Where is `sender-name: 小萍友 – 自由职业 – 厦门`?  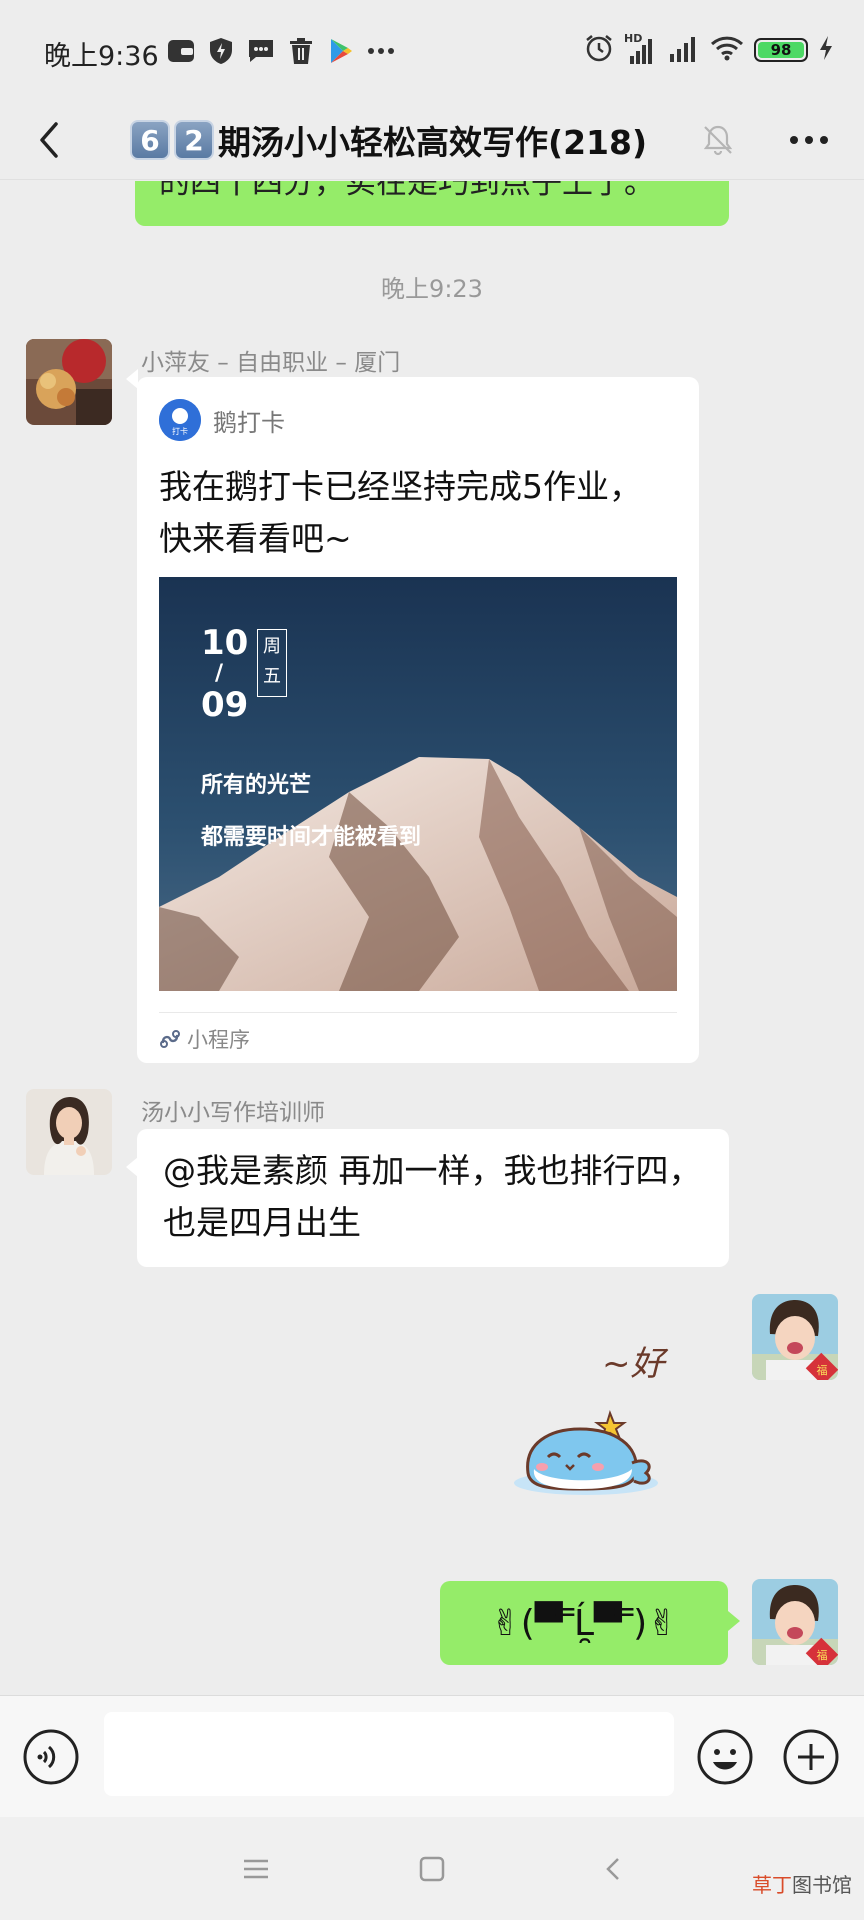
sender-name: 小萍友 – 自由职业 – 厦门 is located at coordinates (271, 363).